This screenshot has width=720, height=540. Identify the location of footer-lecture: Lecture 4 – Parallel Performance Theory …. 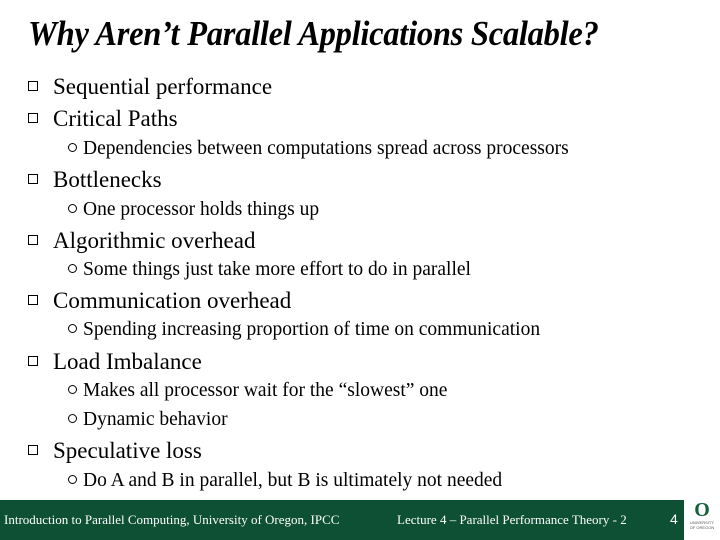
(512, 519).